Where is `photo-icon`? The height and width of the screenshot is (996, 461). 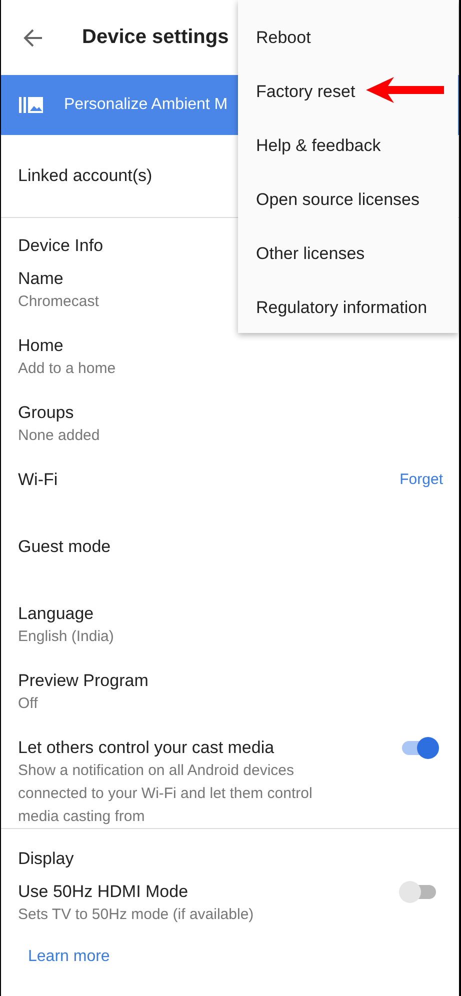
photo-icon is located at coordinates (31, 105).